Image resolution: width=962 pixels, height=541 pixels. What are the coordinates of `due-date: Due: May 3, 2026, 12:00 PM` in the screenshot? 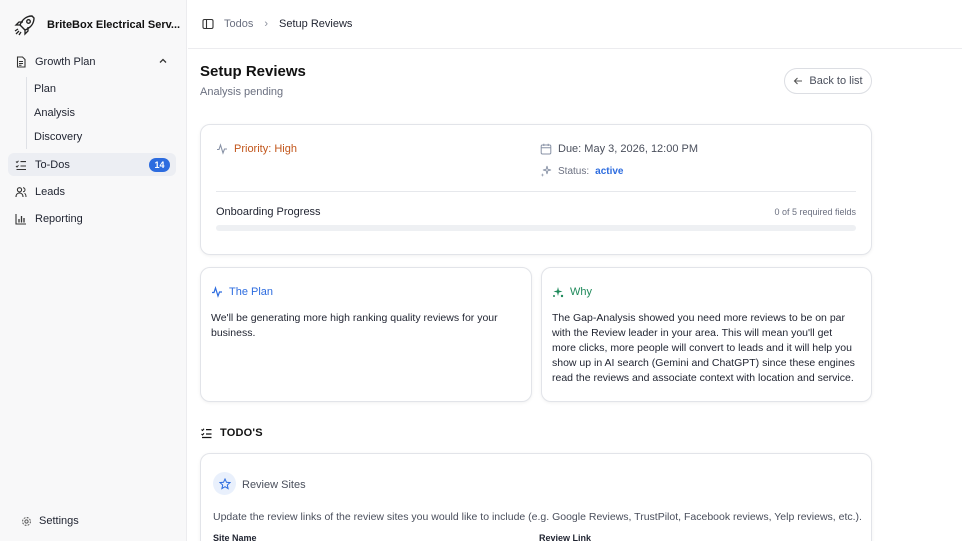 It's located at (619, 149).